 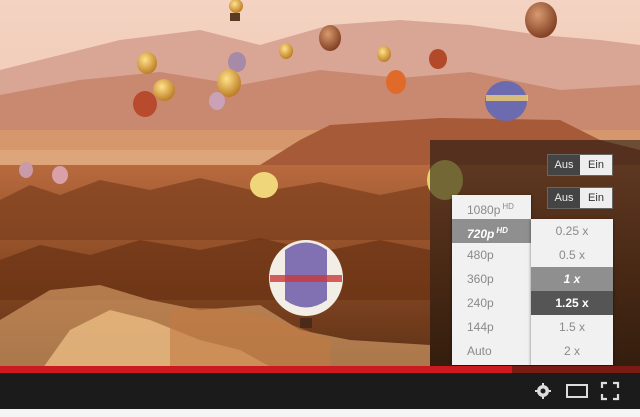 What do you see at coordinates (572, 327) in the screenshot?
I see `speed-option-1-5: 1.5 x` at bounding box center [572, 327].